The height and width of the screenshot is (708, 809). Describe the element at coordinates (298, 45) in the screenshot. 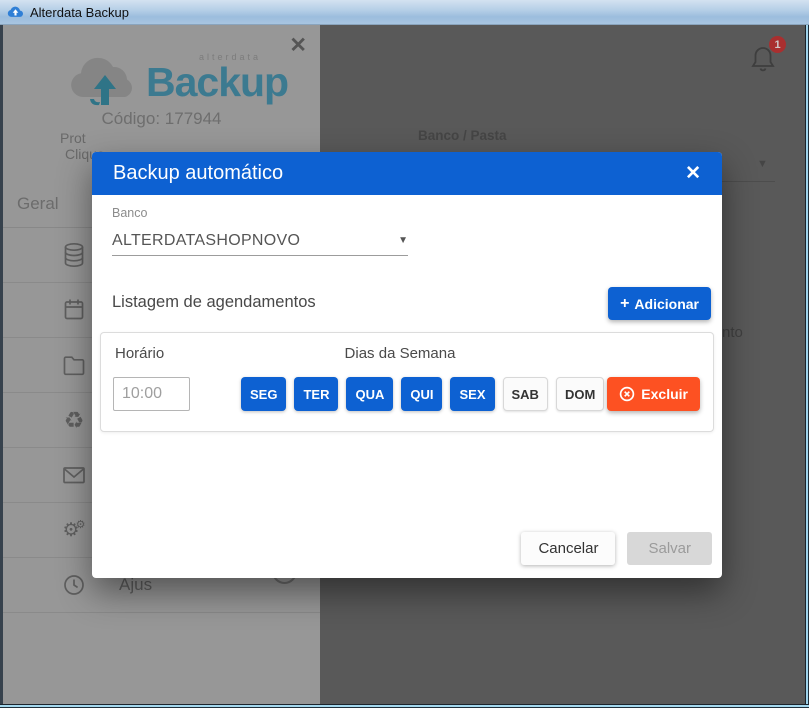

I see `drawer-close-icon: ✕` at that location.